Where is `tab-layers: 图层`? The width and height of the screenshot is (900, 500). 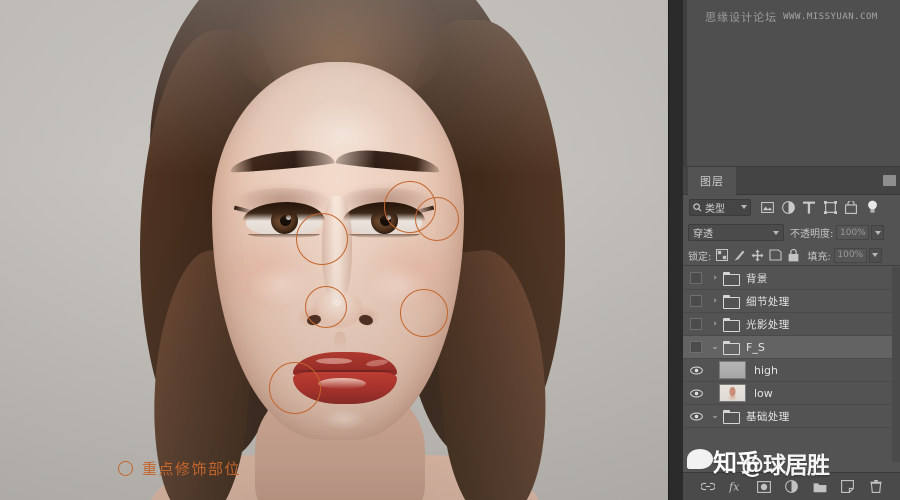
tab-layers: 图层 is located at coordinates (712, 181).